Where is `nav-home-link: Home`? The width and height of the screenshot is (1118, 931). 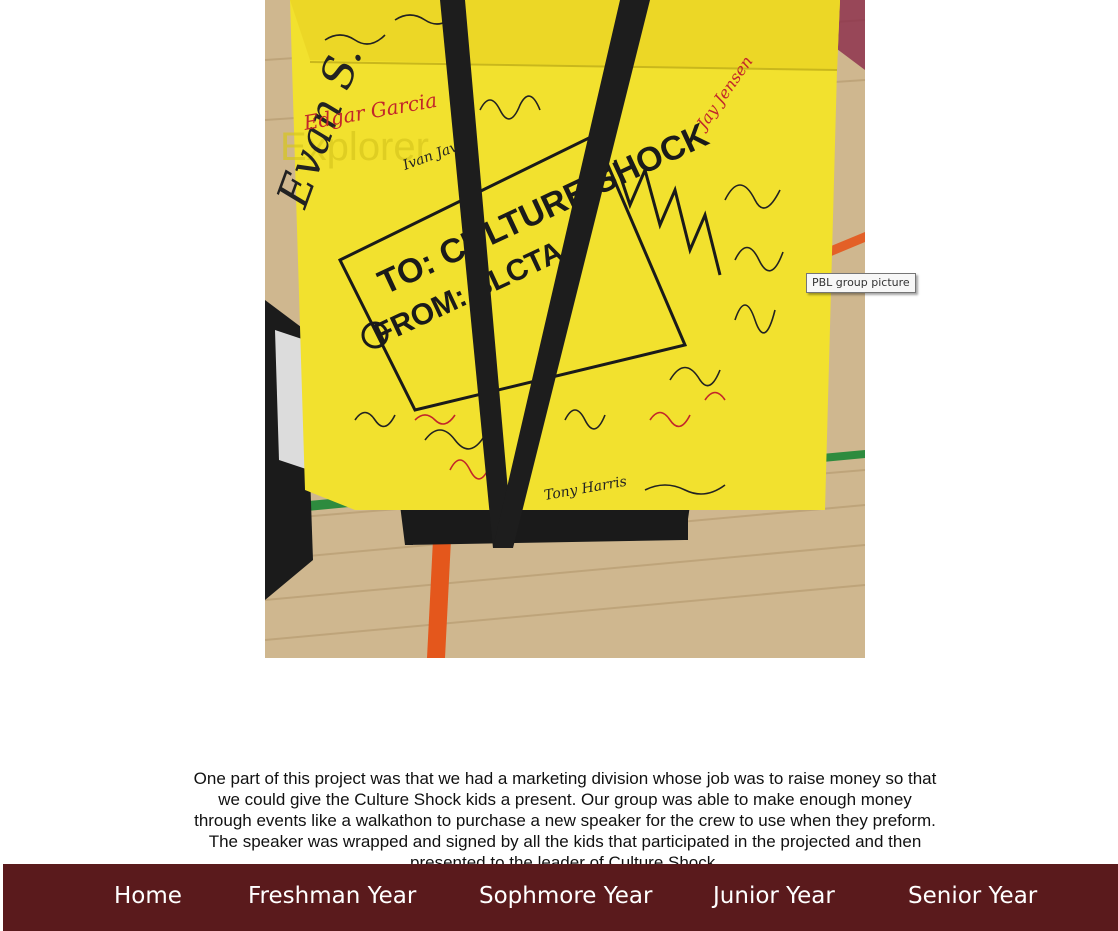
nav-home-link: Home is located at coordinates (148, 896).